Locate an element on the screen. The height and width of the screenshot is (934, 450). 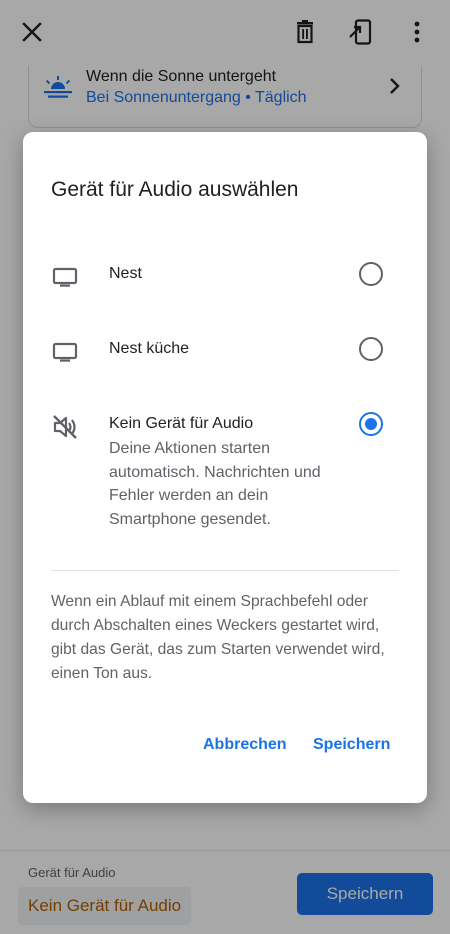
radio-no-audio-device is located at coordinates (371, 424).